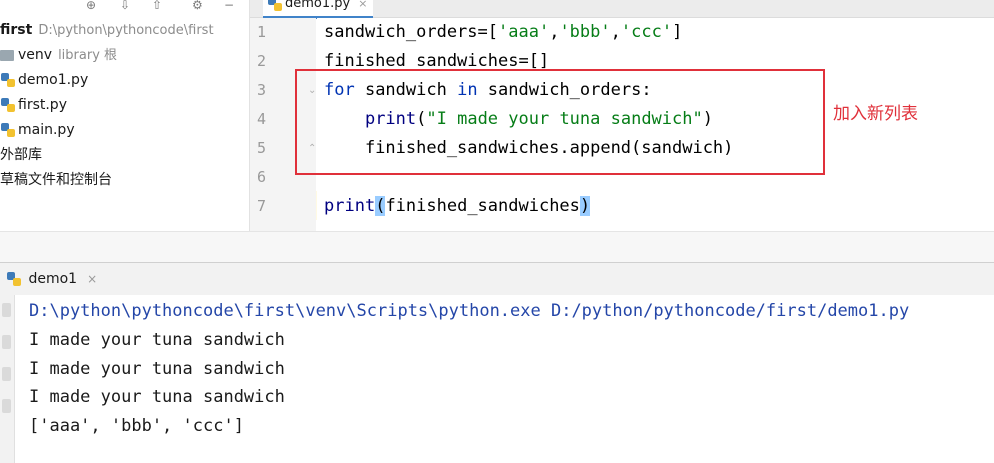 The image size is (994, 463). What do you see at coordinates (262, 206) in the screenshot?
I see `line-number: 7` at bounding box center [262, 206].